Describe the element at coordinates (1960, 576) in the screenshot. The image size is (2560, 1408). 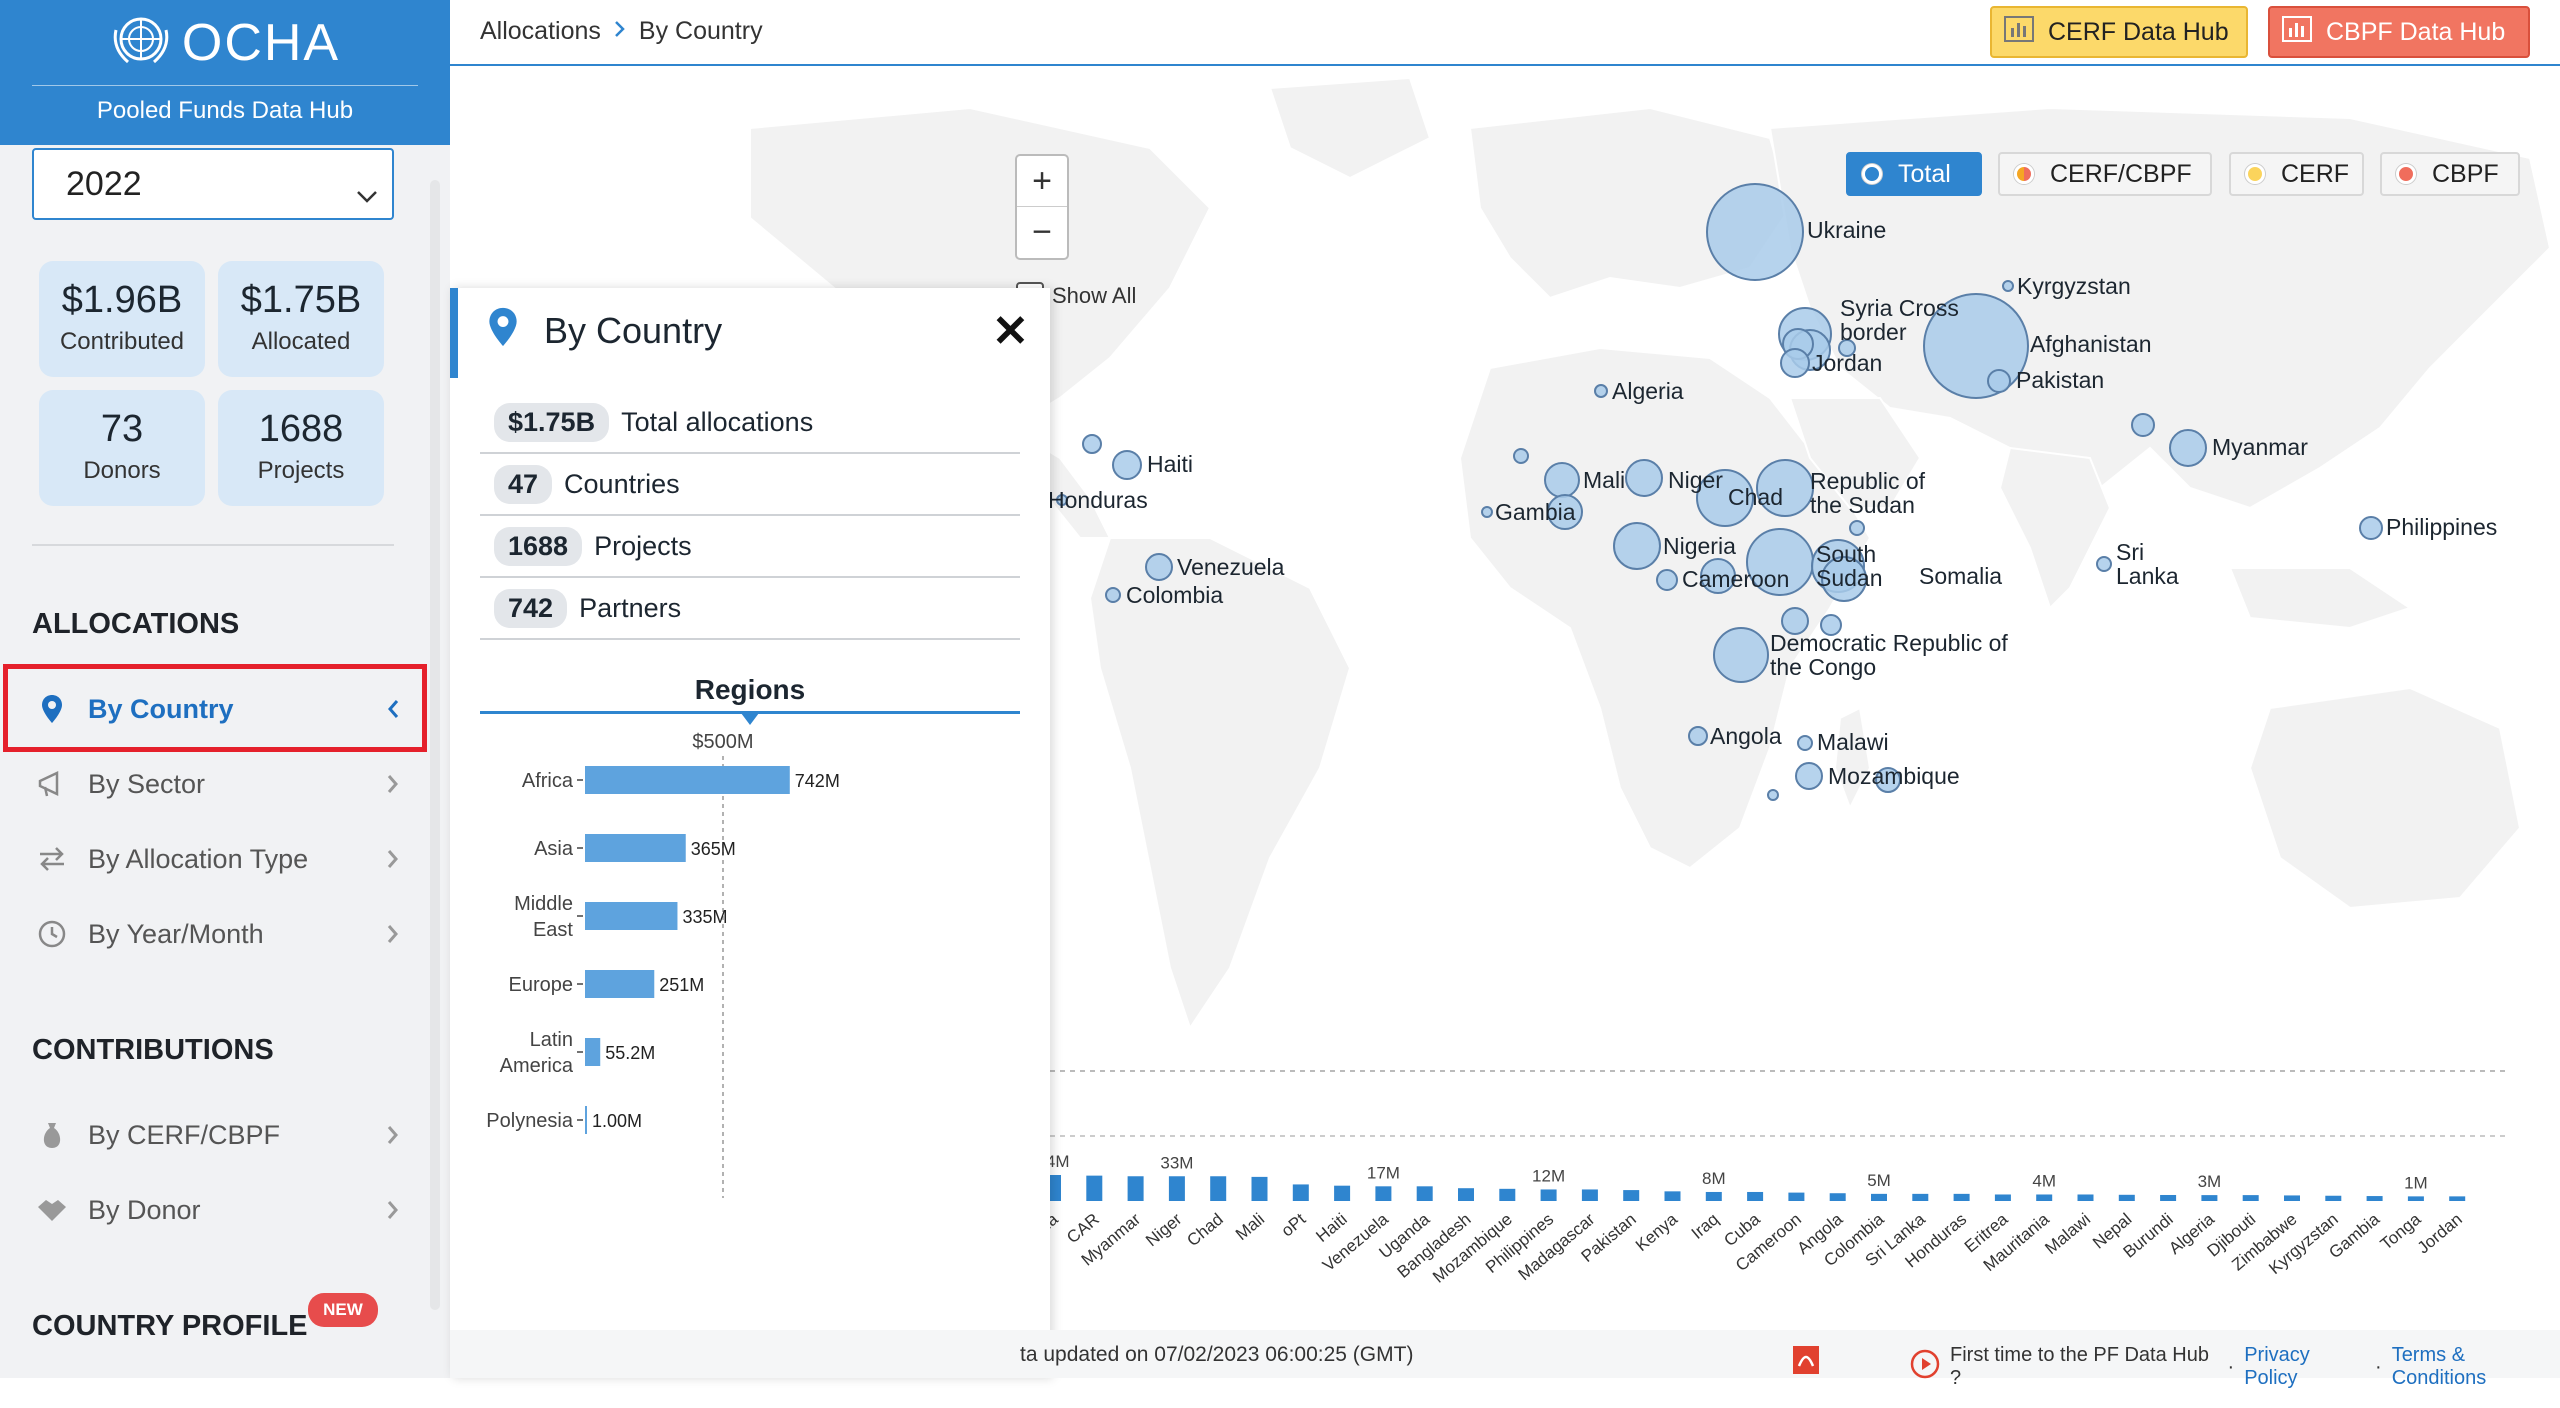
I see `country-label: Somalia` at that location.